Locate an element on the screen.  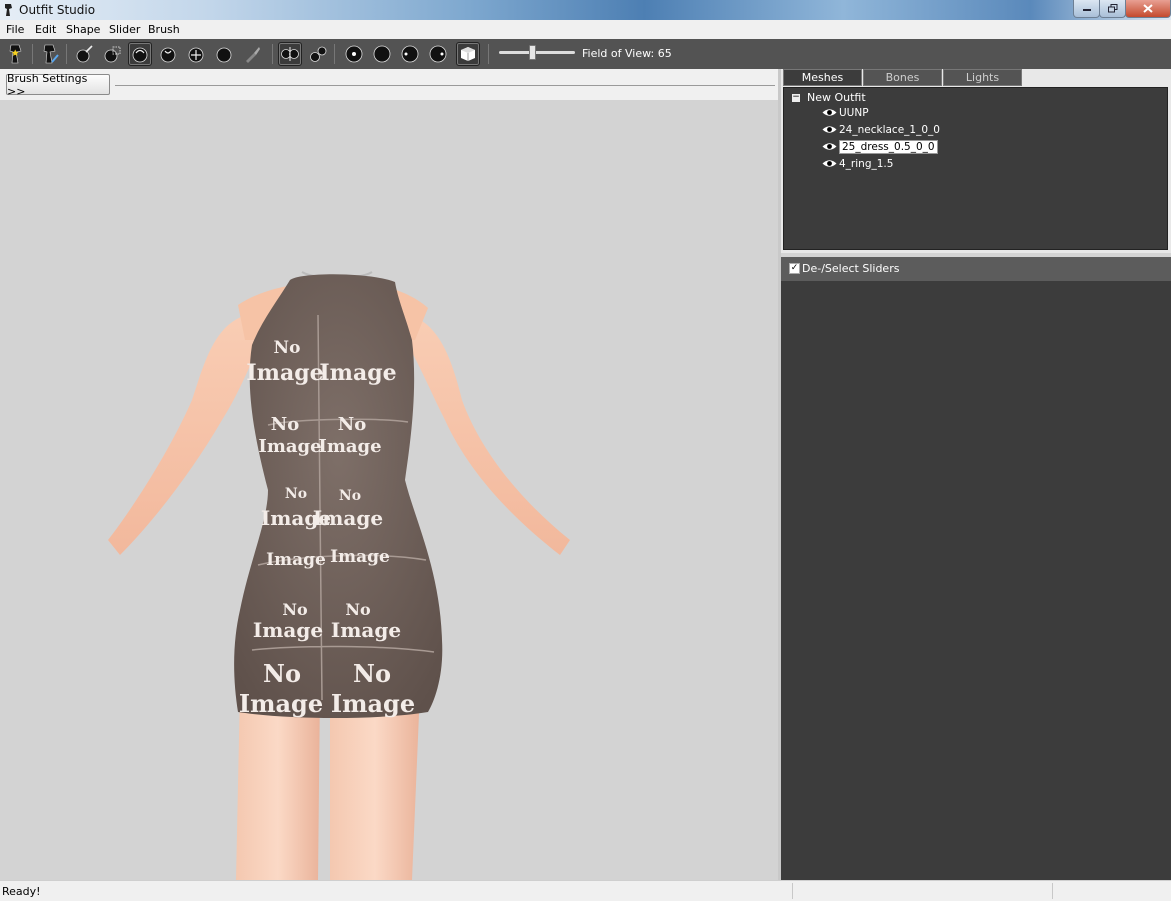
enable-lighting-button is located at coordinates (410, 54).